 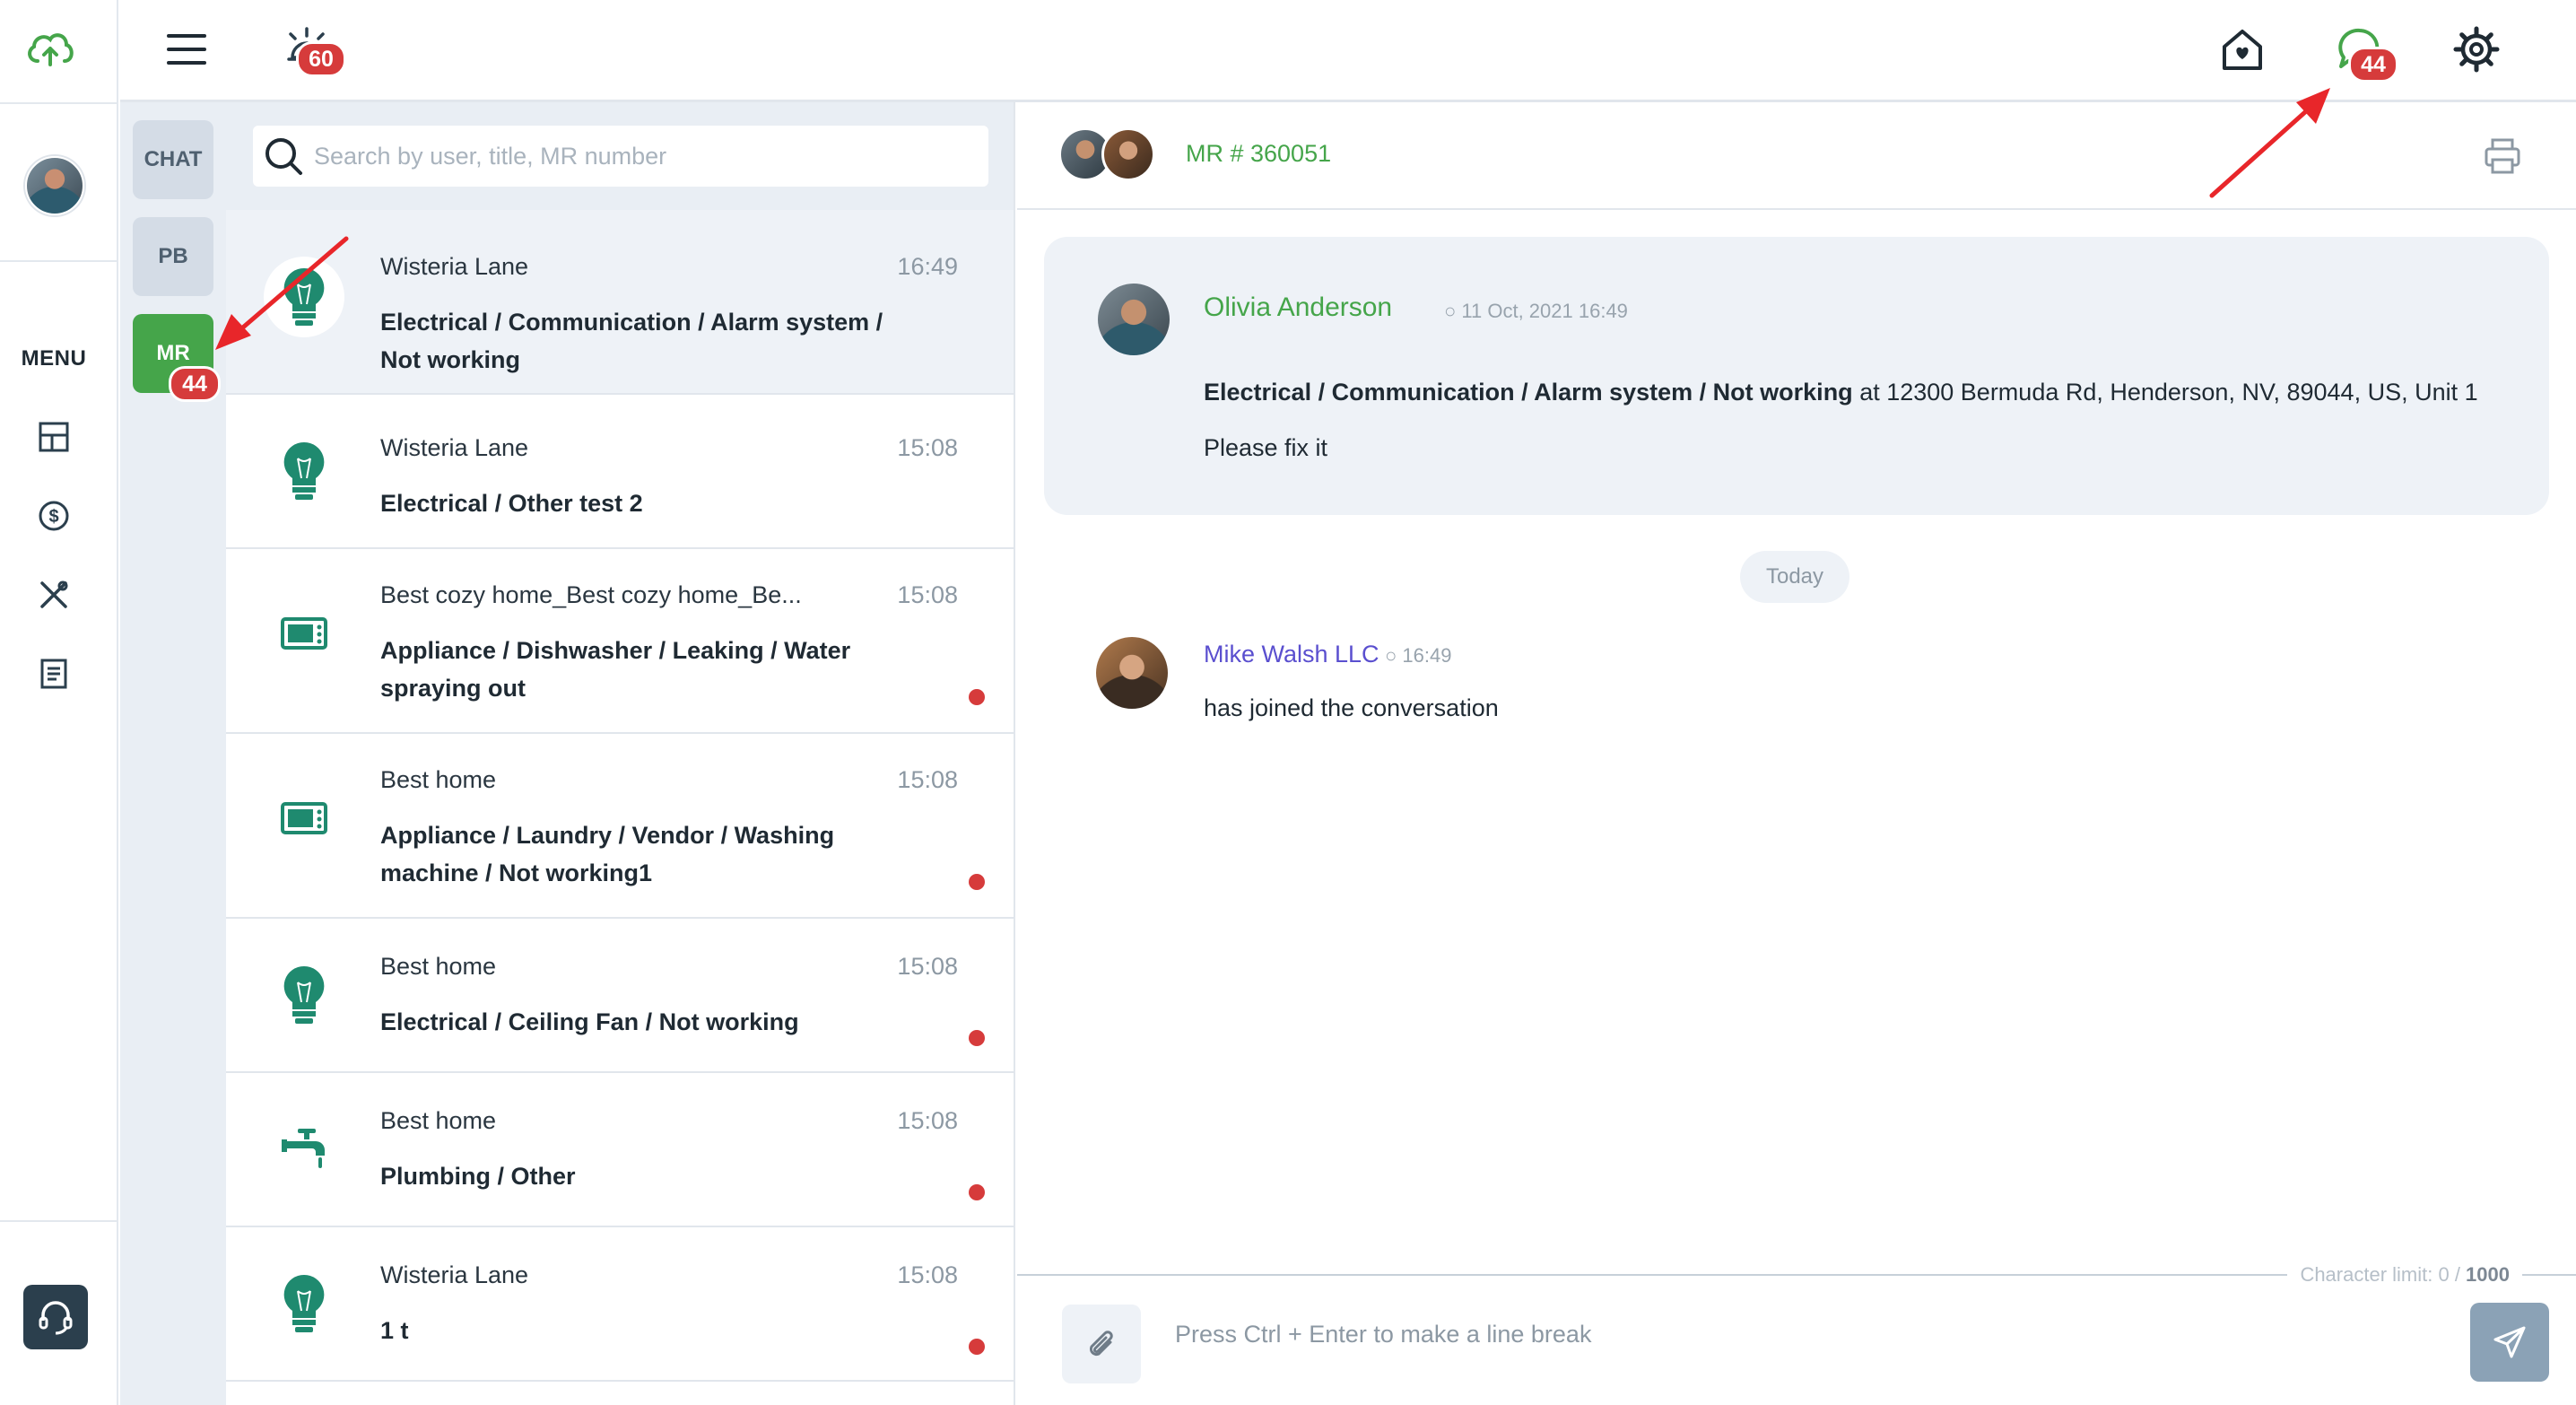 I want to click on cloud-upload-icon, so click(x=50, y=49).